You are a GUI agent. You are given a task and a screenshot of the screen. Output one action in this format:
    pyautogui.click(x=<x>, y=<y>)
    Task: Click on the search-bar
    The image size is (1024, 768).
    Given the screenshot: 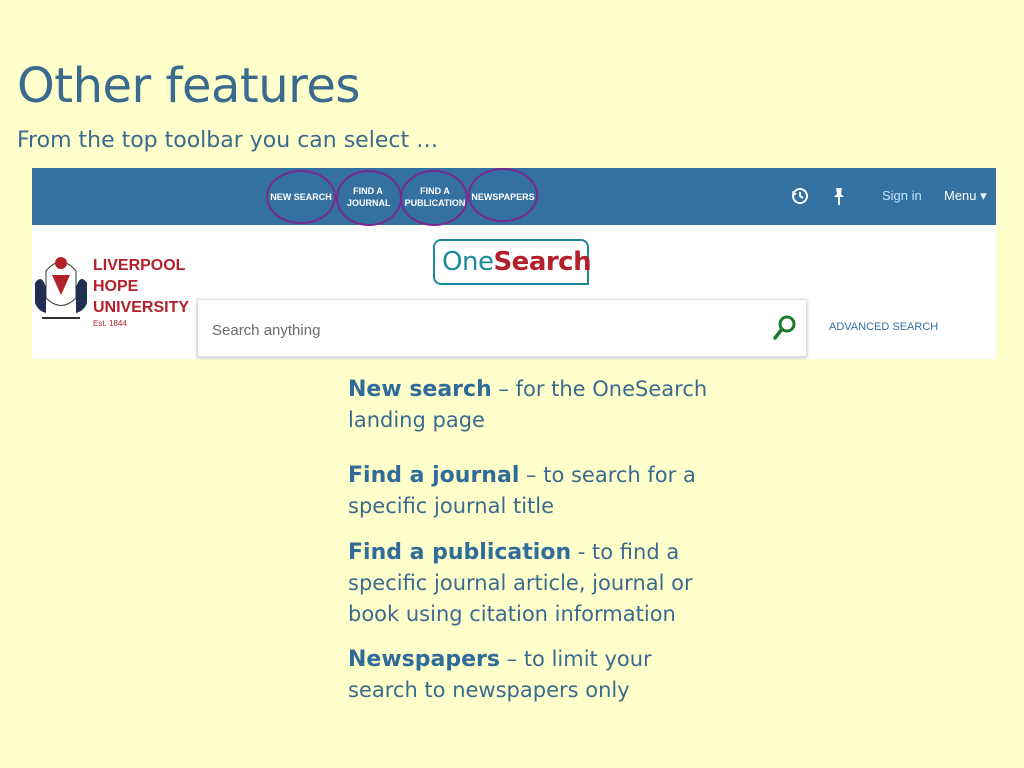 What is the action you would take?
    pyautogui.click(x=502, y=328)
    